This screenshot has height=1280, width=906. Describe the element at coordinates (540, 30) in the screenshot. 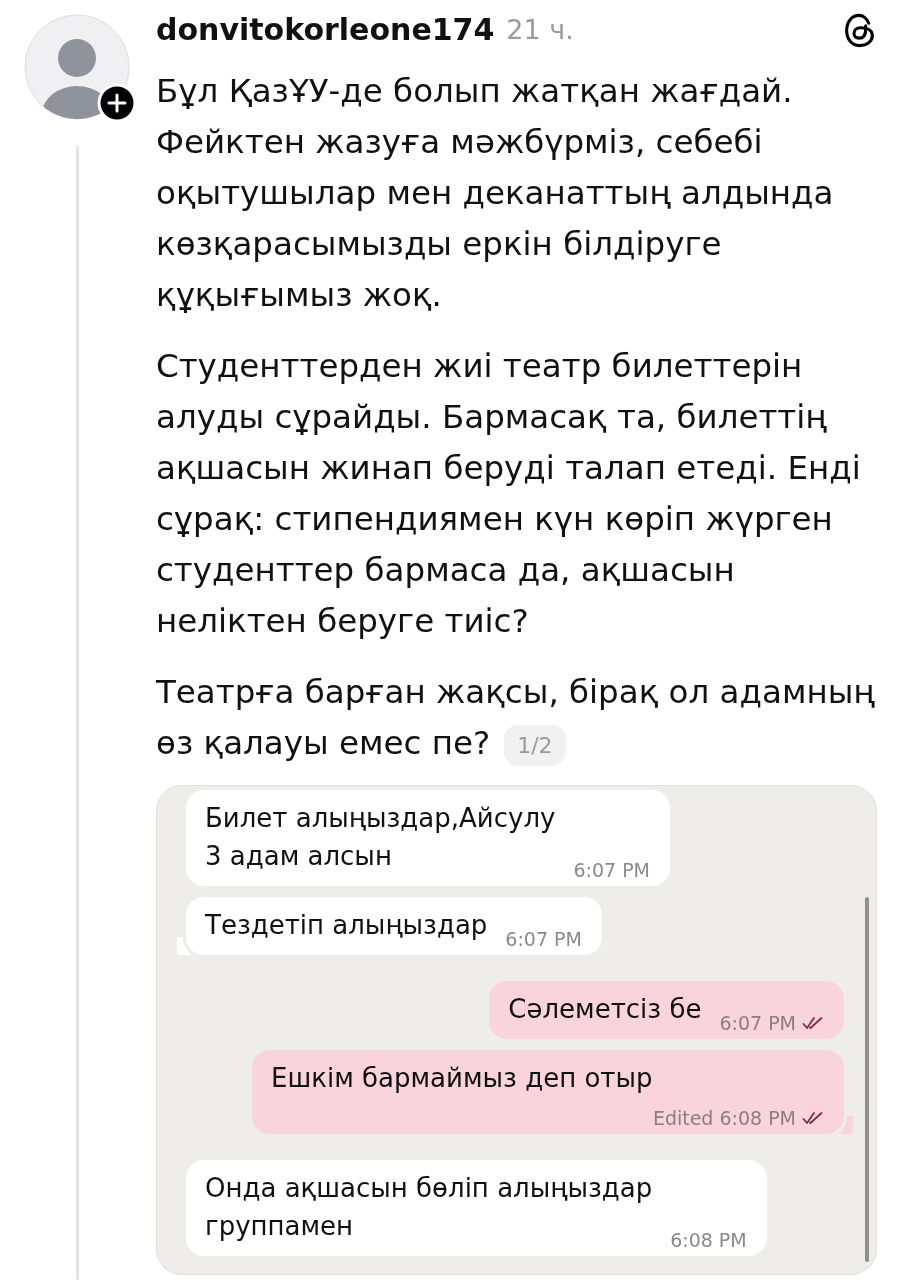

I see `post-time: 21 ч.` at that location.